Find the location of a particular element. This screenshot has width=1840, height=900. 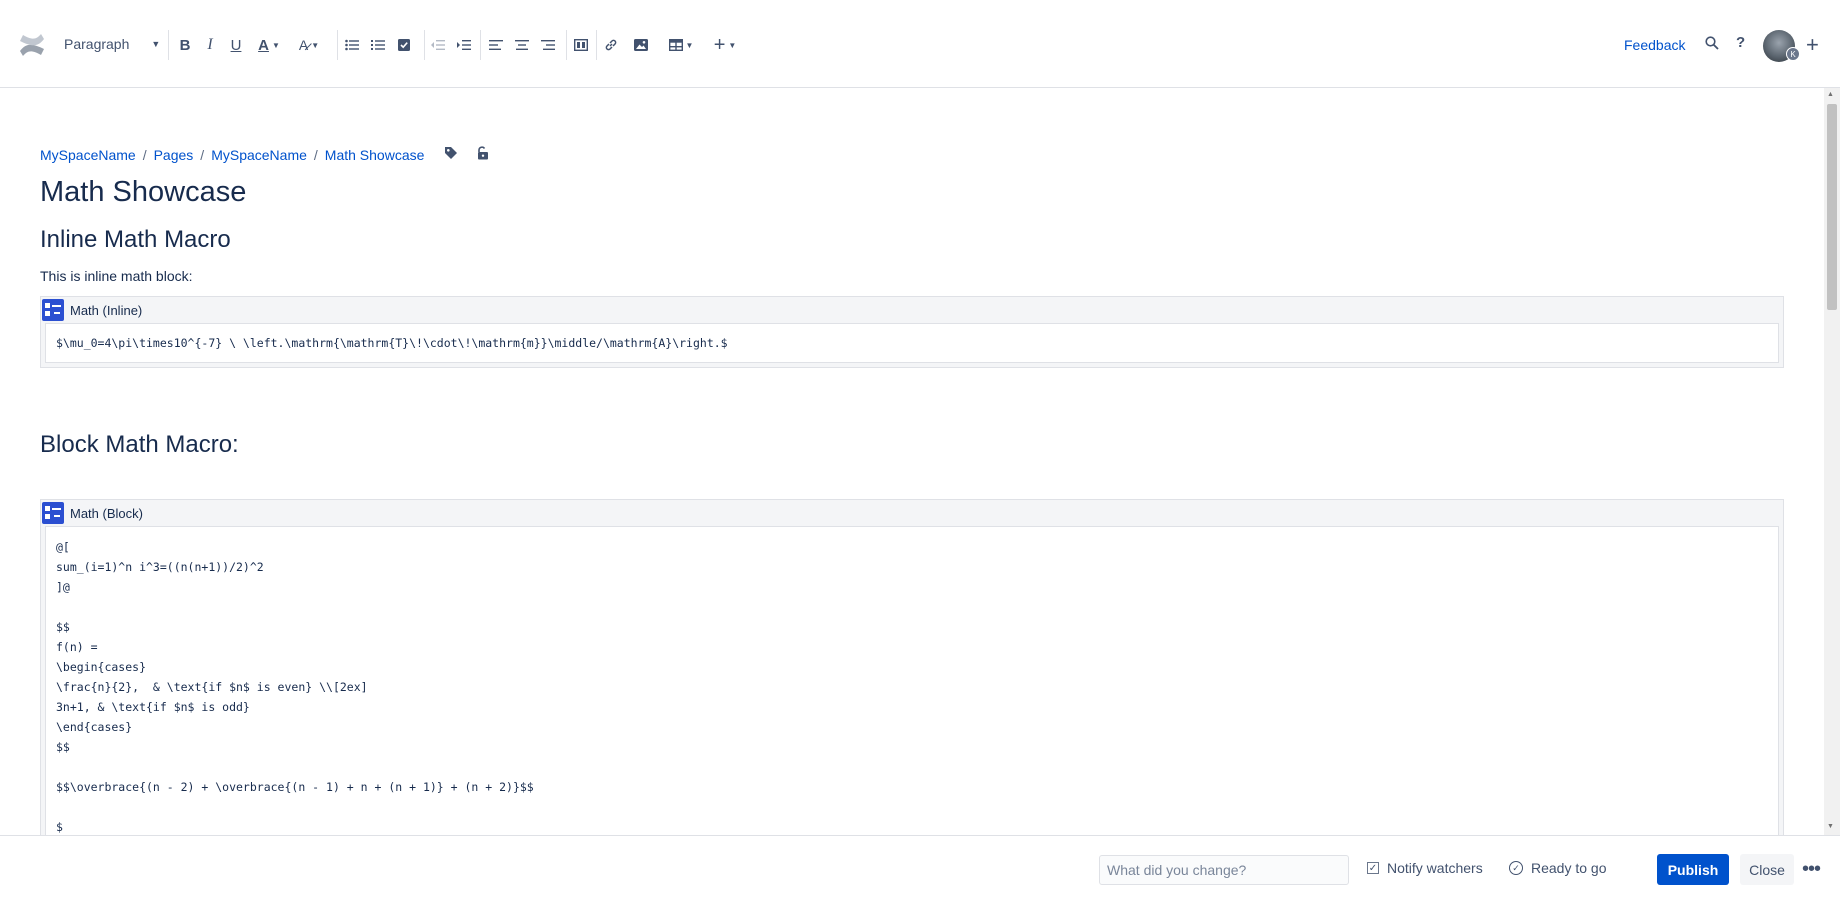

indent-icon is located at coordinates (464, 45).